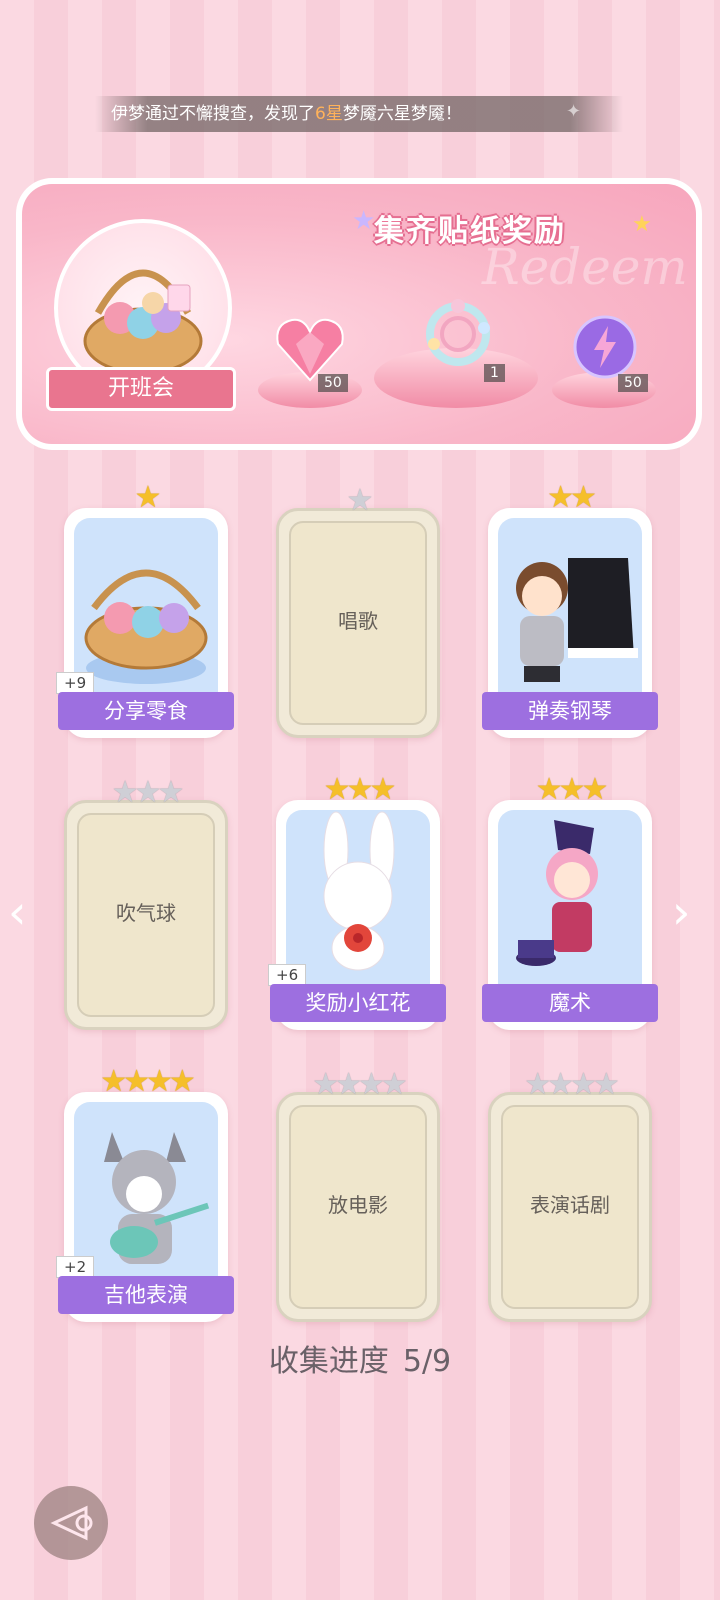 The height and width of the screenshot is (1600, 720). What do you see at coordinates (146, 913) in the screenshot?
I see `card-name: 吹气球` at bounding box center [146, 913].